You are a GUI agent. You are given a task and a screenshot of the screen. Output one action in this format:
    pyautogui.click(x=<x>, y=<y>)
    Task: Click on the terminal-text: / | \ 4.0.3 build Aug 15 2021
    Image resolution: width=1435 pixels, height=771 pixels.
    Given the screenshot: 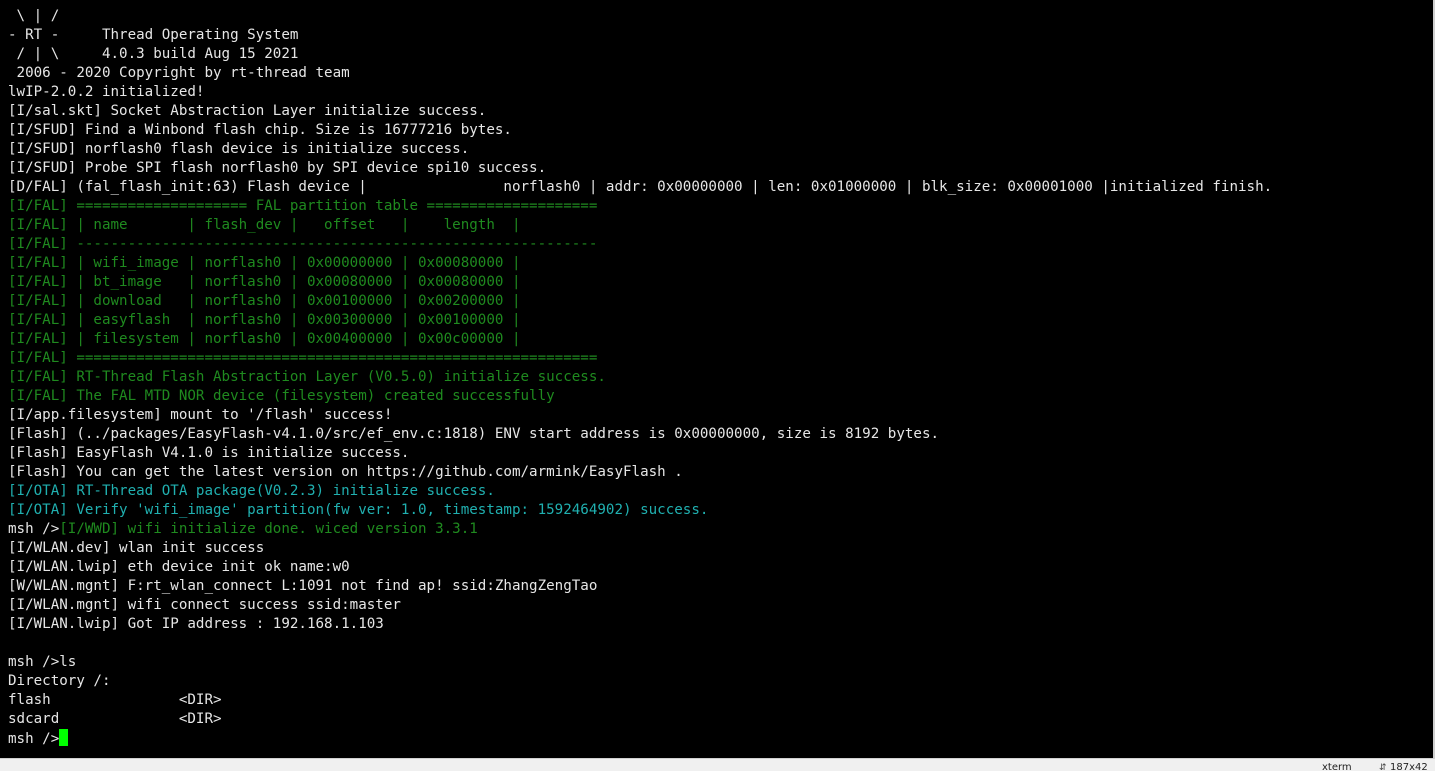 What is the action you would take?
    pyautogui.click(x=153, y=54)
    